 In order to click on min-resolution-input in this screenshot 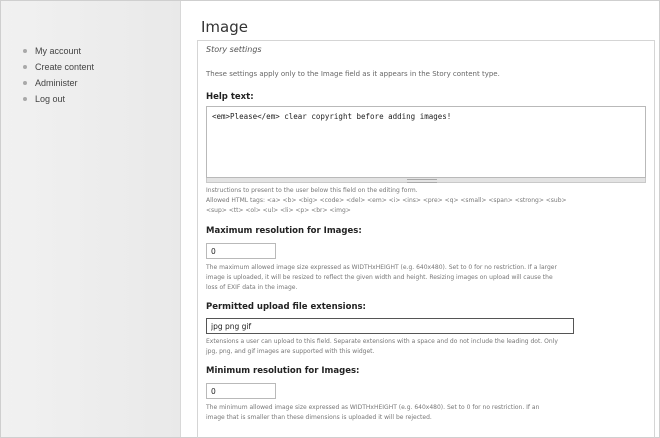, I will do `click(241, 391)`.